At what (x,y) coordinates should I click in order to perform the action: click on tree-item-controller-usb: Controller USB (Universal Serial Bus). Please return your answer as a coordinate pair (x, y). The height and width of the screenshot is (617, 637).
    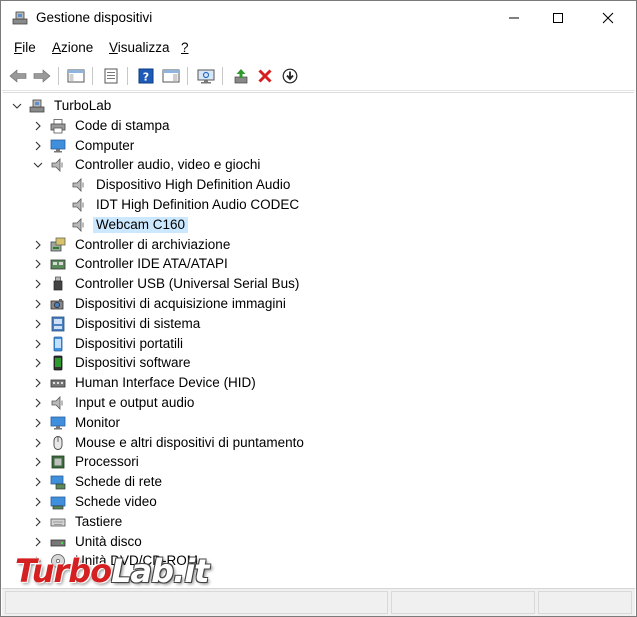
    Looking at the image, I should click on (318, 284).